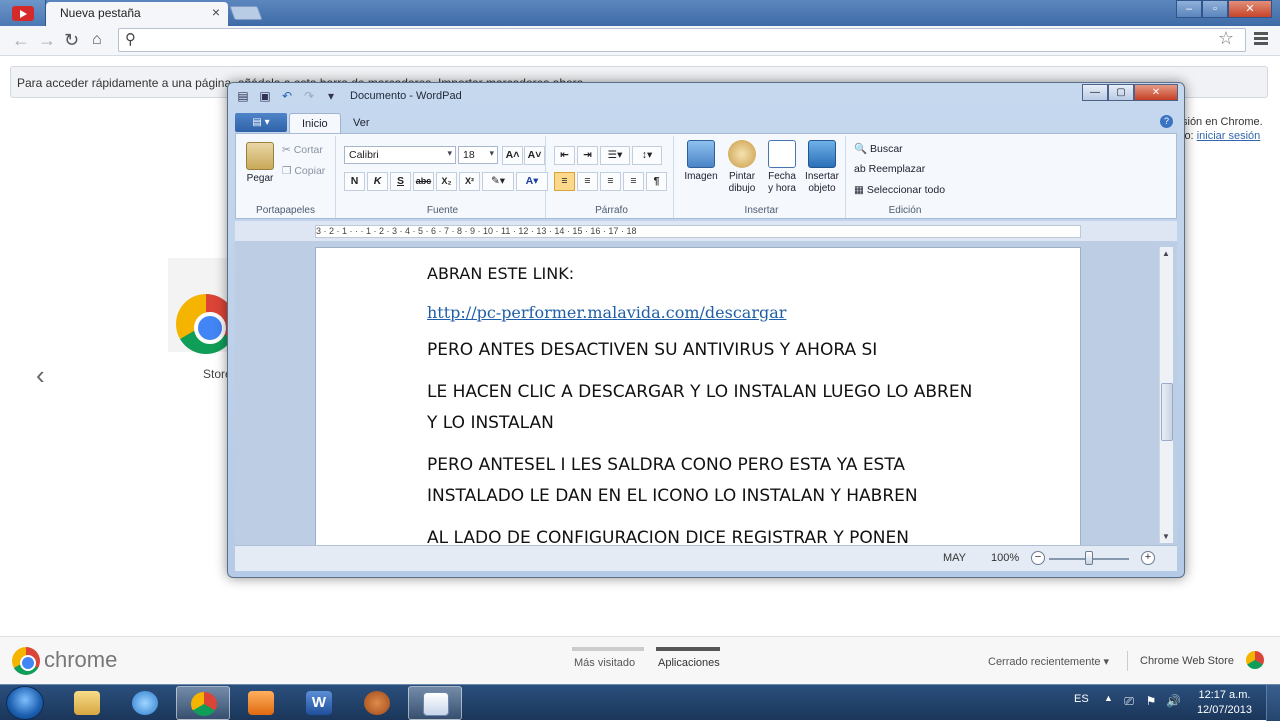 The height and width of the screenshot is (721, 1280). What do you see at coordinates (782, 176) in the screenshot?
I see `datetime-label-1: Fecha` at bounding box center [782, 176].